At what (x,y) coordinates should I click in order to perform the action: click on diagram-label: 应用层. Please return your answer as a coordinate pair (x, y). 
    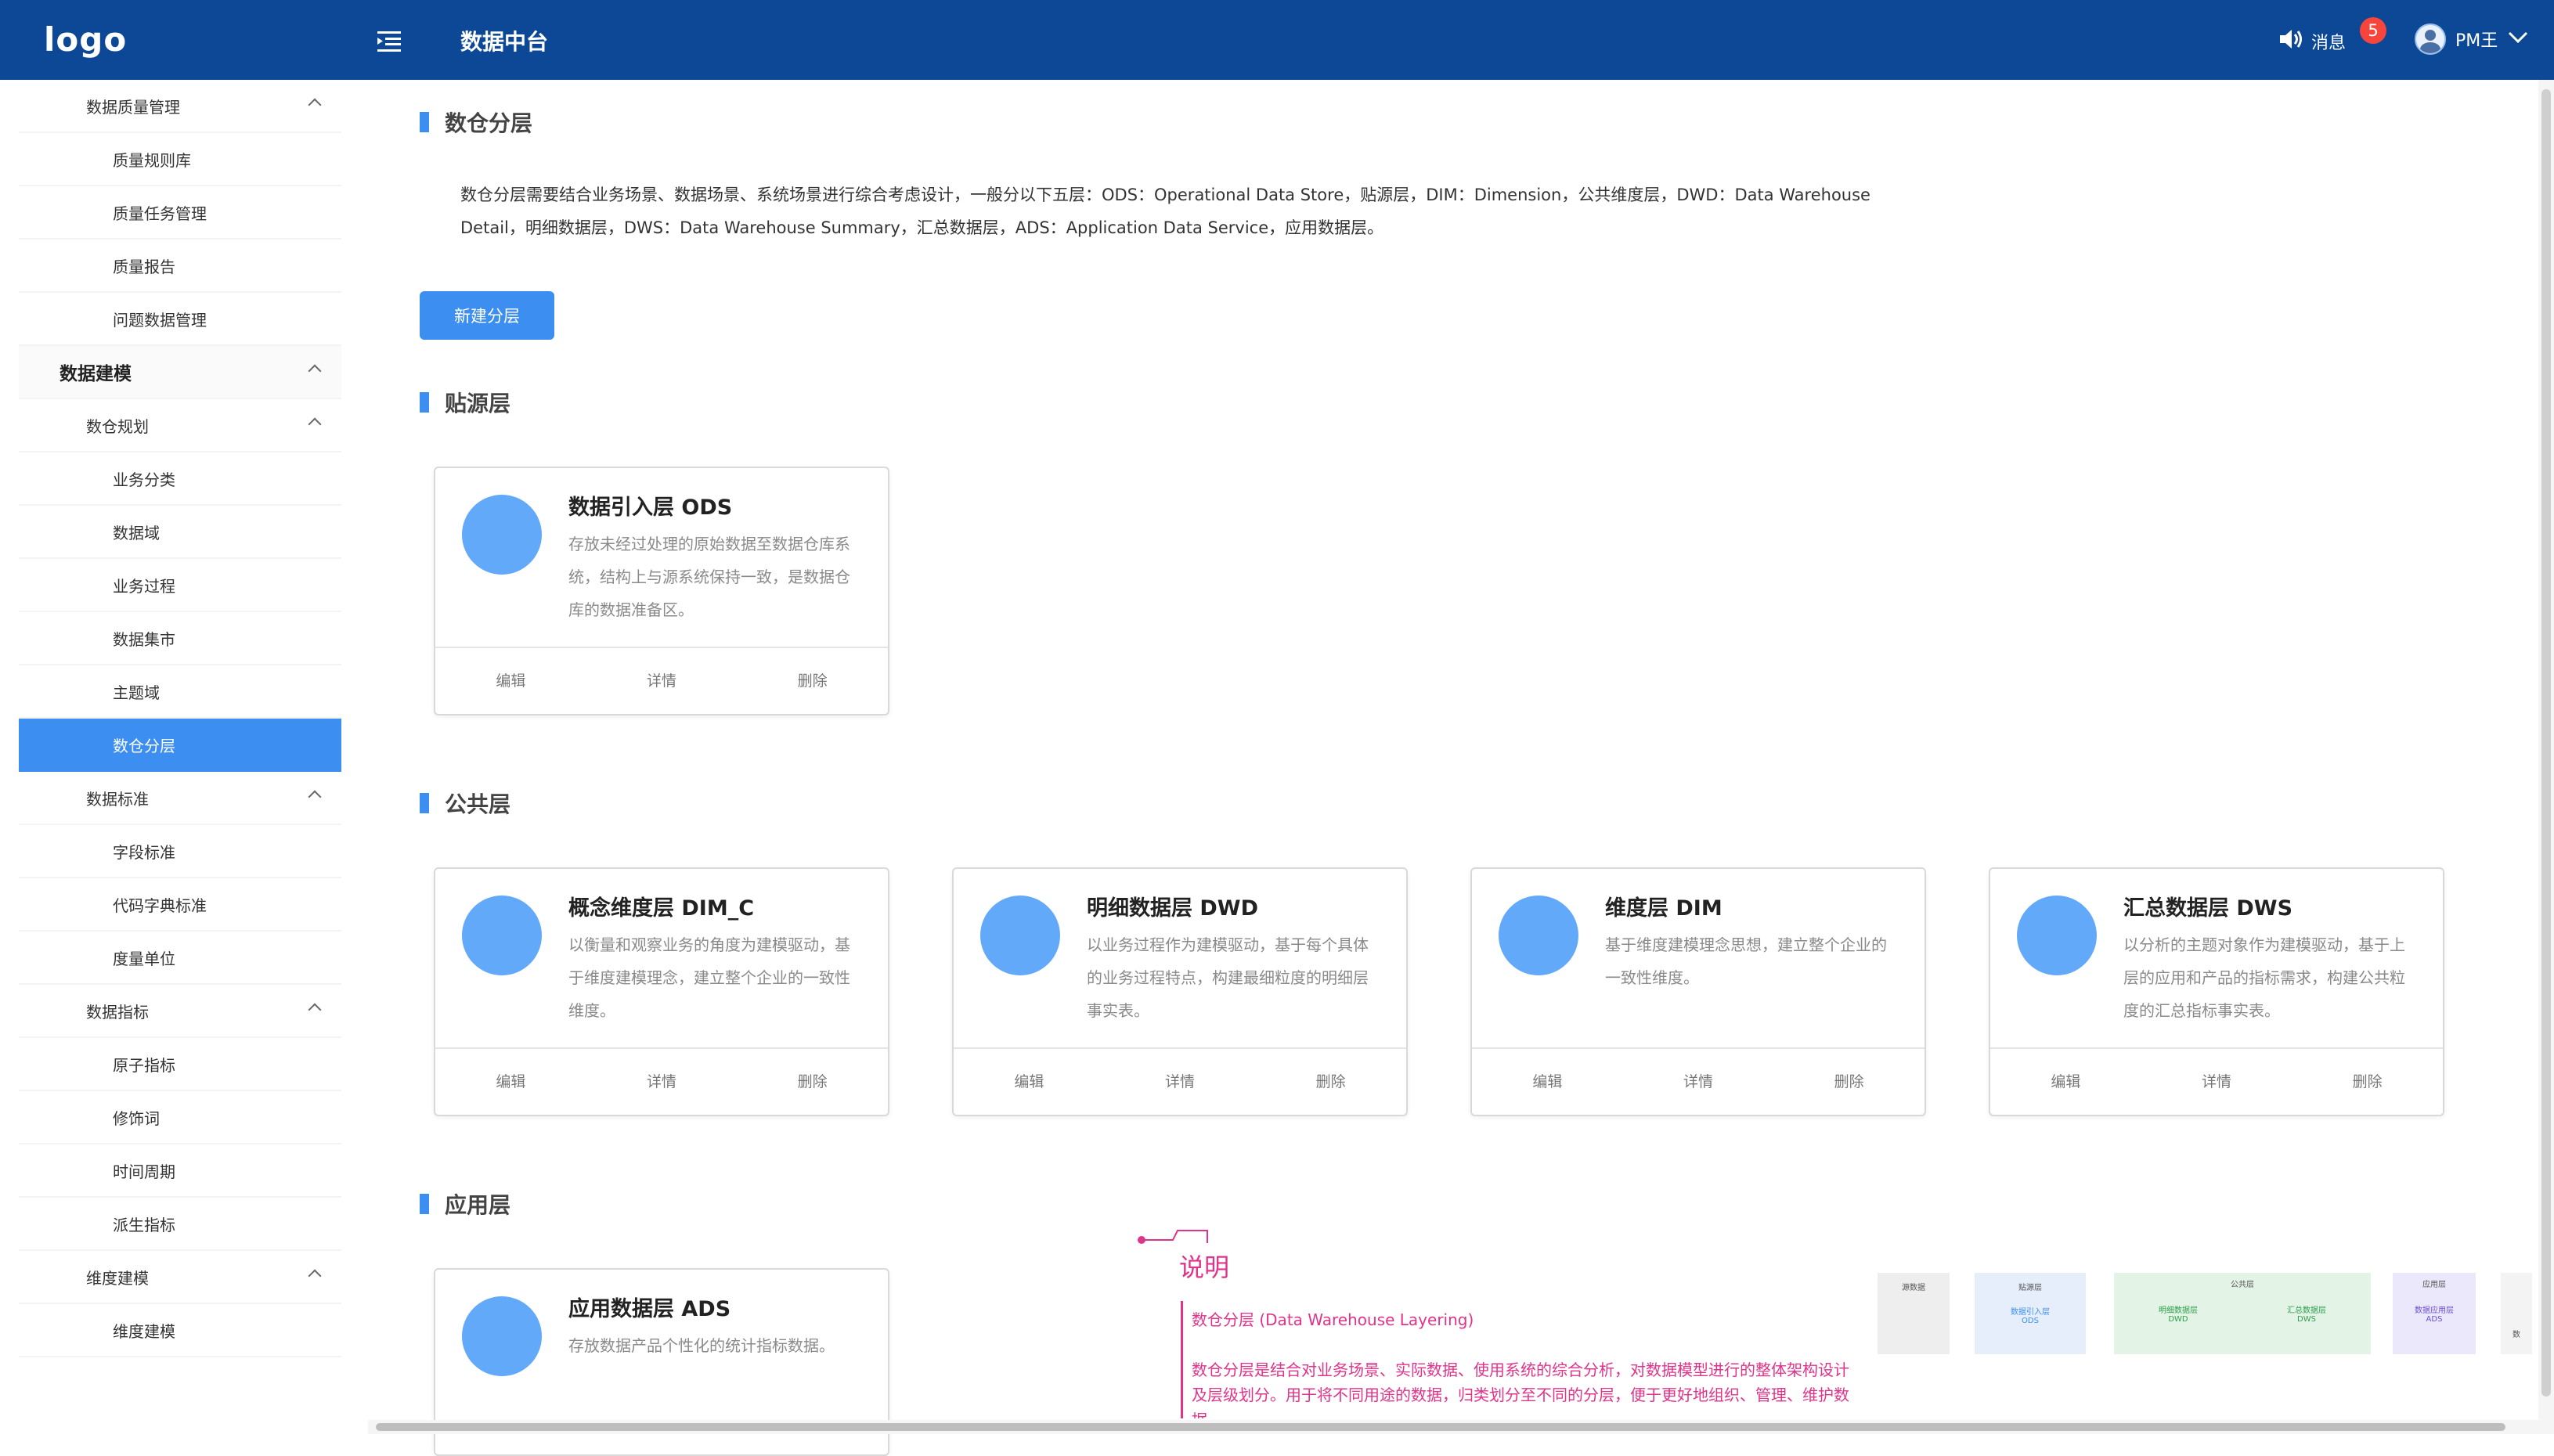
    Looking at the image, I should click on (2434, 1285).